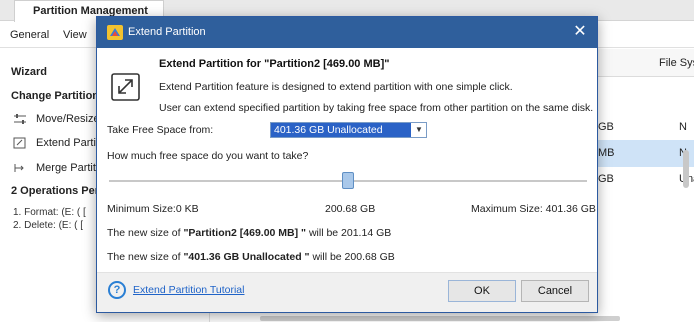 This screenshot has width=694, height=322. Describe the element at coordinates (208, 156) in the screenshot. I see `how-much-label: How much free space do you want to take?` at that location.